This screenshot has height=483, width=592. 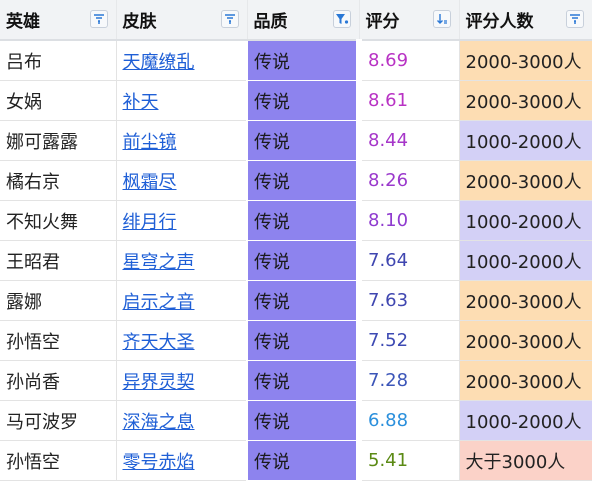 I want to click on score-cell: 5.41, so click(x=409, y=460).